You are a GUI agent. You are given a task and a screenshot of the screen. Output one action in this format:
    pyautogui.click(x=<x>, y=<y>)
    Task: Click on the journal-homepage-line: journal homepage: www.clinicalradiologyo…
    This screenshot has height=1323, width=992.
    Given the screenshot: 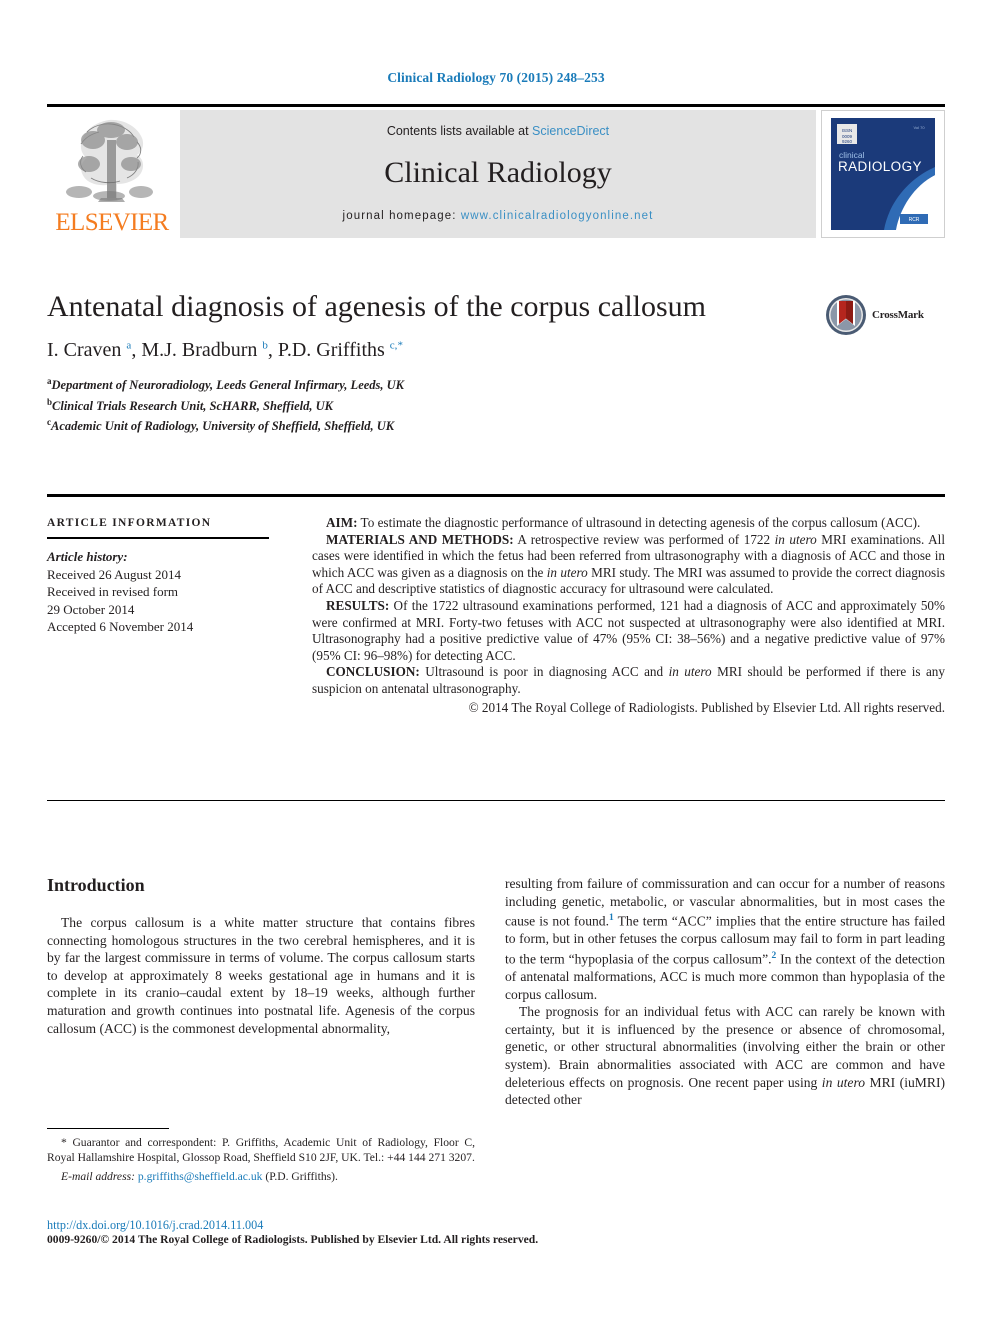 What is the action you would take?
    pyautogui.click(x=498, y=216)
    